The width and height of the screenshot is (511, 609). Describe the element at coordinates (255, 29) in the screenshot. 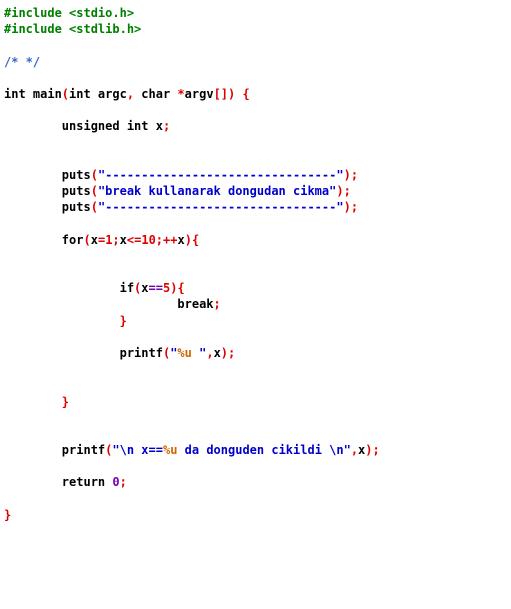

I see `code-line: #include <stdlib.h>` at that location.